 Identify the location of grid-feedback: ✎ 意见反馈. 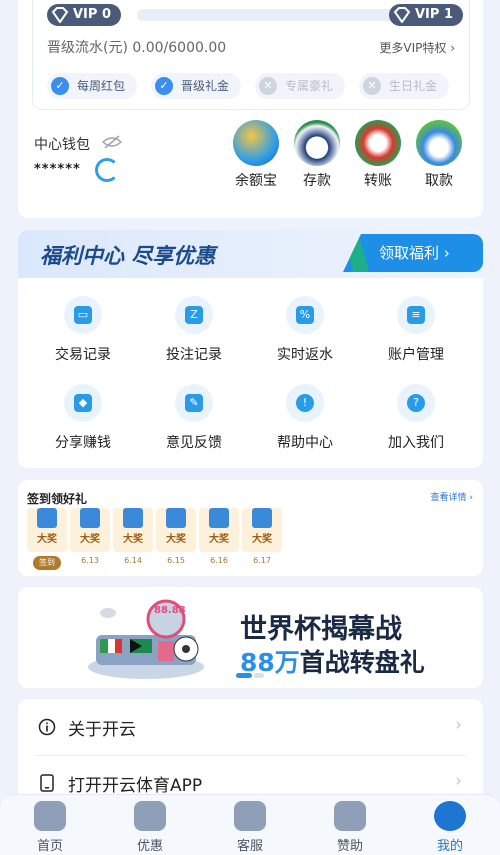
(194, 418).